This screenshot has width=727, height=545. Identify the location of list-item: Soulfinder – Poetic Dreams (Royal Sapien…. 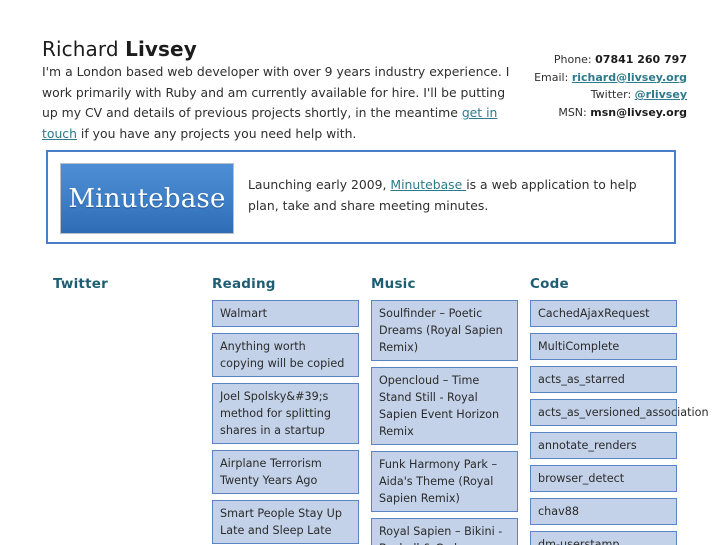
(444, 330).